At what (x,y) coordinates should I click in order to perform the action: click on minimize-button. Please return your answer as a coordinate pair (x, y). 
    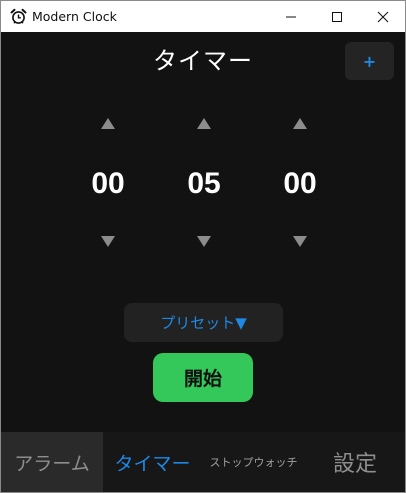
    Looking at the image, I should click on (291, 16).